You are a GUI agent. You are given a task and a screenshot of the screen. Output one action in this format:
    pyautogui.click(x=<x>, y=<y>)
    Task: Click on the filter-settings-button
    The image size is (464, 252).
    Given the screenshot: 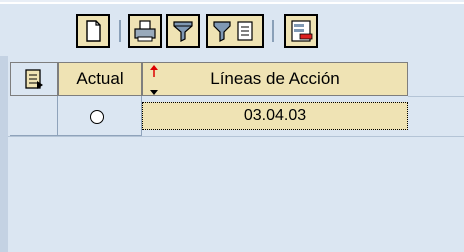 What is the action you would take?
    pyautogui.click(x=235, y=31)
    